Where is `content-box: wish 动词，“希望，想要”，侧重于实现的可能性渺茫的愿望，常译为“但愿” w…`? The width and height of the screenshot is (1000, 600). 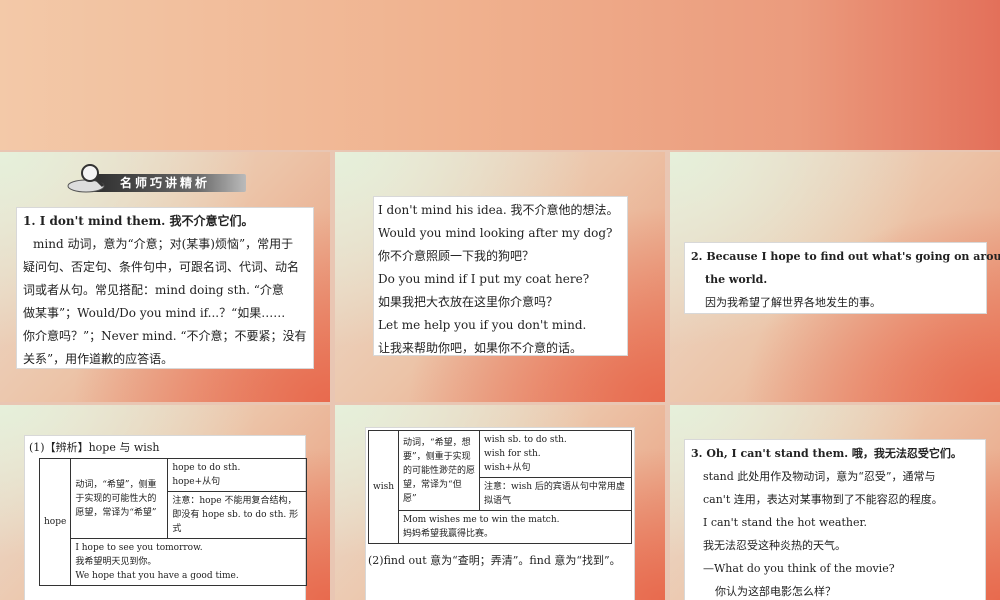
content-box: wish 动词，“希望，想要”，侧重于实现的可能性渺茫的愿望，常译为“但愿” w… is located at coordinates (500, 513).